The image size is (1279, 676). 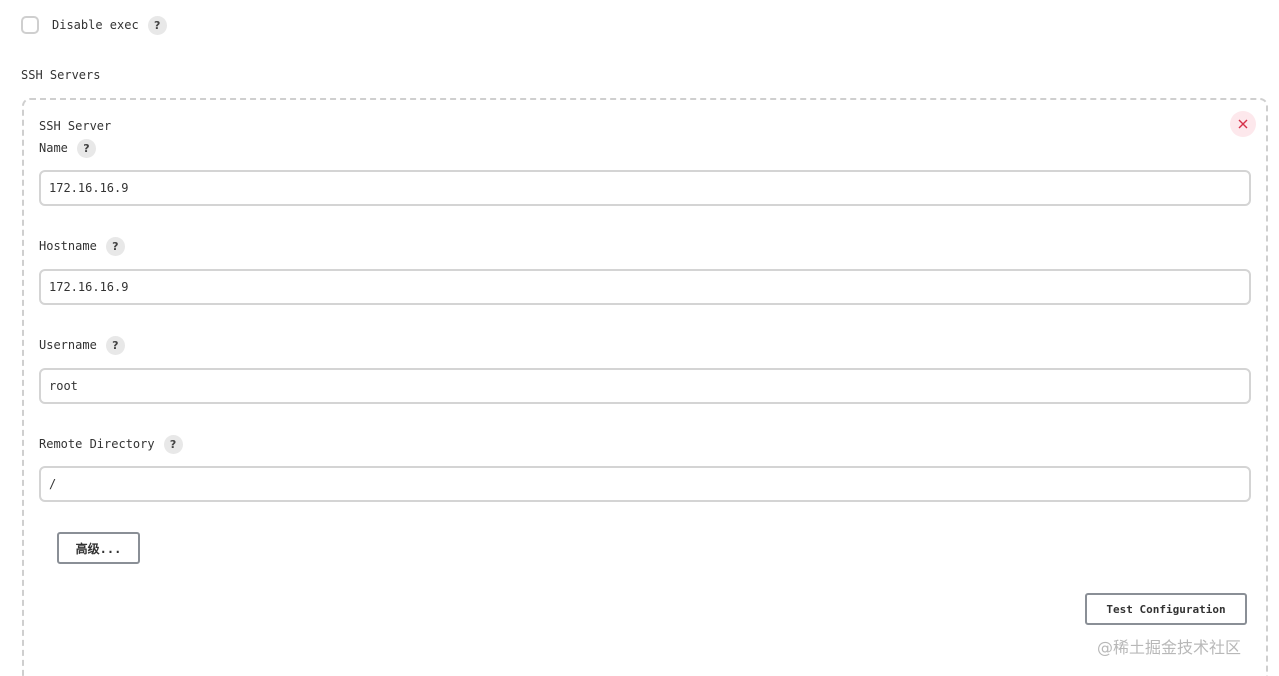 What do you see at coordinates (115, 345) in the screenshot?
I see `username-help-icon: ?` at bounding box center [115, 345].